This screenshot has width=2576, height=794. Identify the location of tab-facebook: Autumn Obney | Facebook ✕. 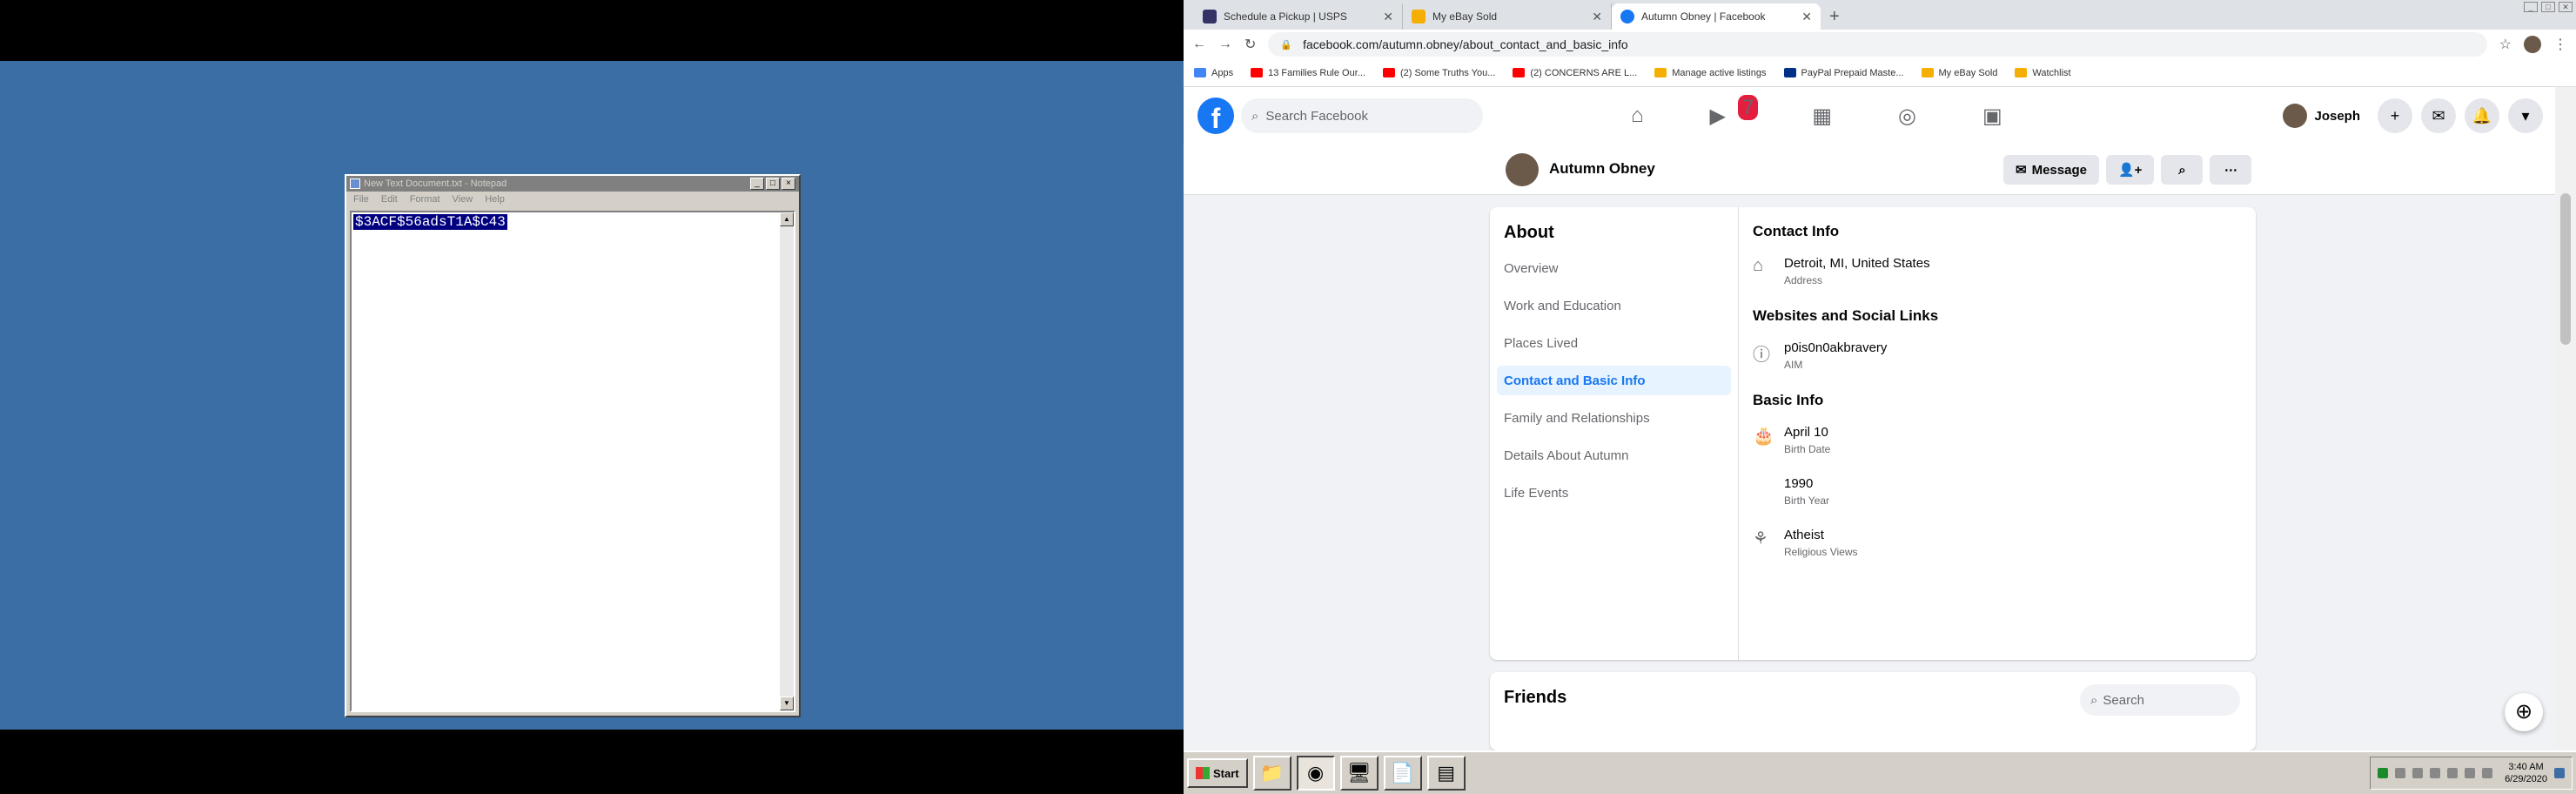
(1716, 16).